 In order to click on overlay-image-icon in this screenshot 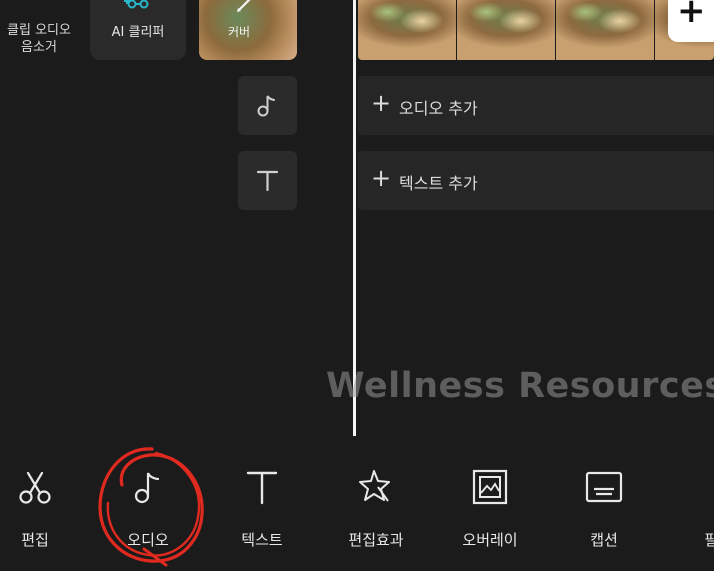, I will do `click(490, 487)`.